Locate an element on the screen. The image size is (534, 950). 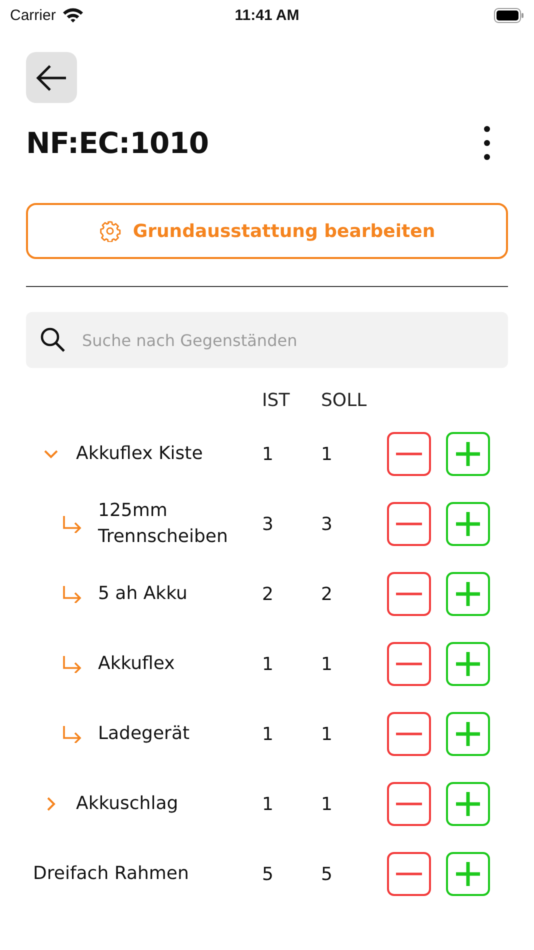
search-field: Suche nach Gegenständen is located at coordinates (267, 340).